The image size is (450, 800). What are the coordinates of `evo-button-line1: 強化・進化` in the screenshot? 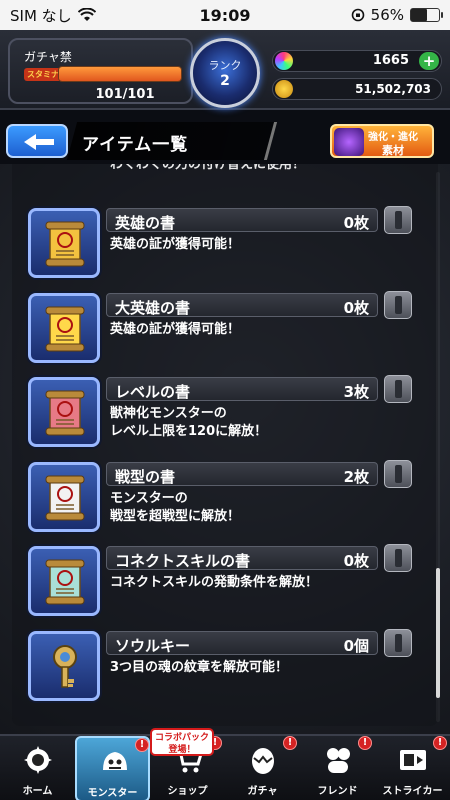 It's located at (393, 137).